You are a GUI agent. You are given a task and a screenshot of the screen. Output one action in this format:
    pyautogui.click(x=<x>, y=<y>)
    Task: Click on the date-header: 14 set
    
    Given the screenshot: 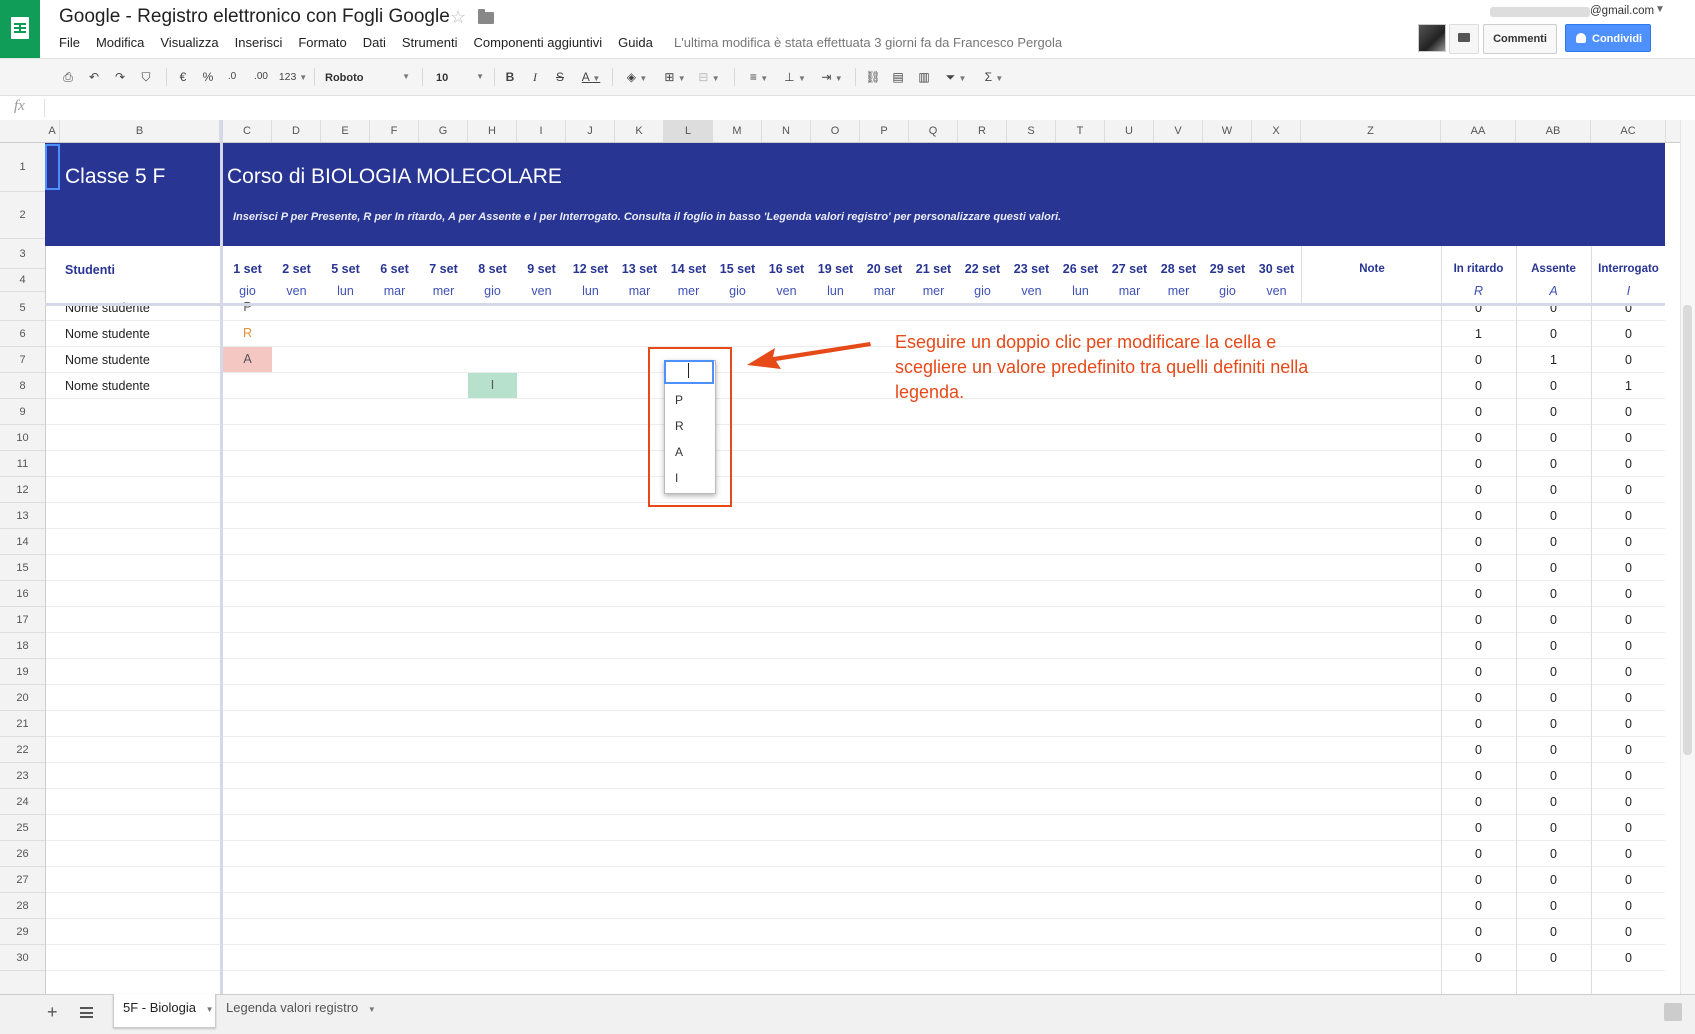 What is the action you would take?
    pyautogui.click(x=688, y=269)
    